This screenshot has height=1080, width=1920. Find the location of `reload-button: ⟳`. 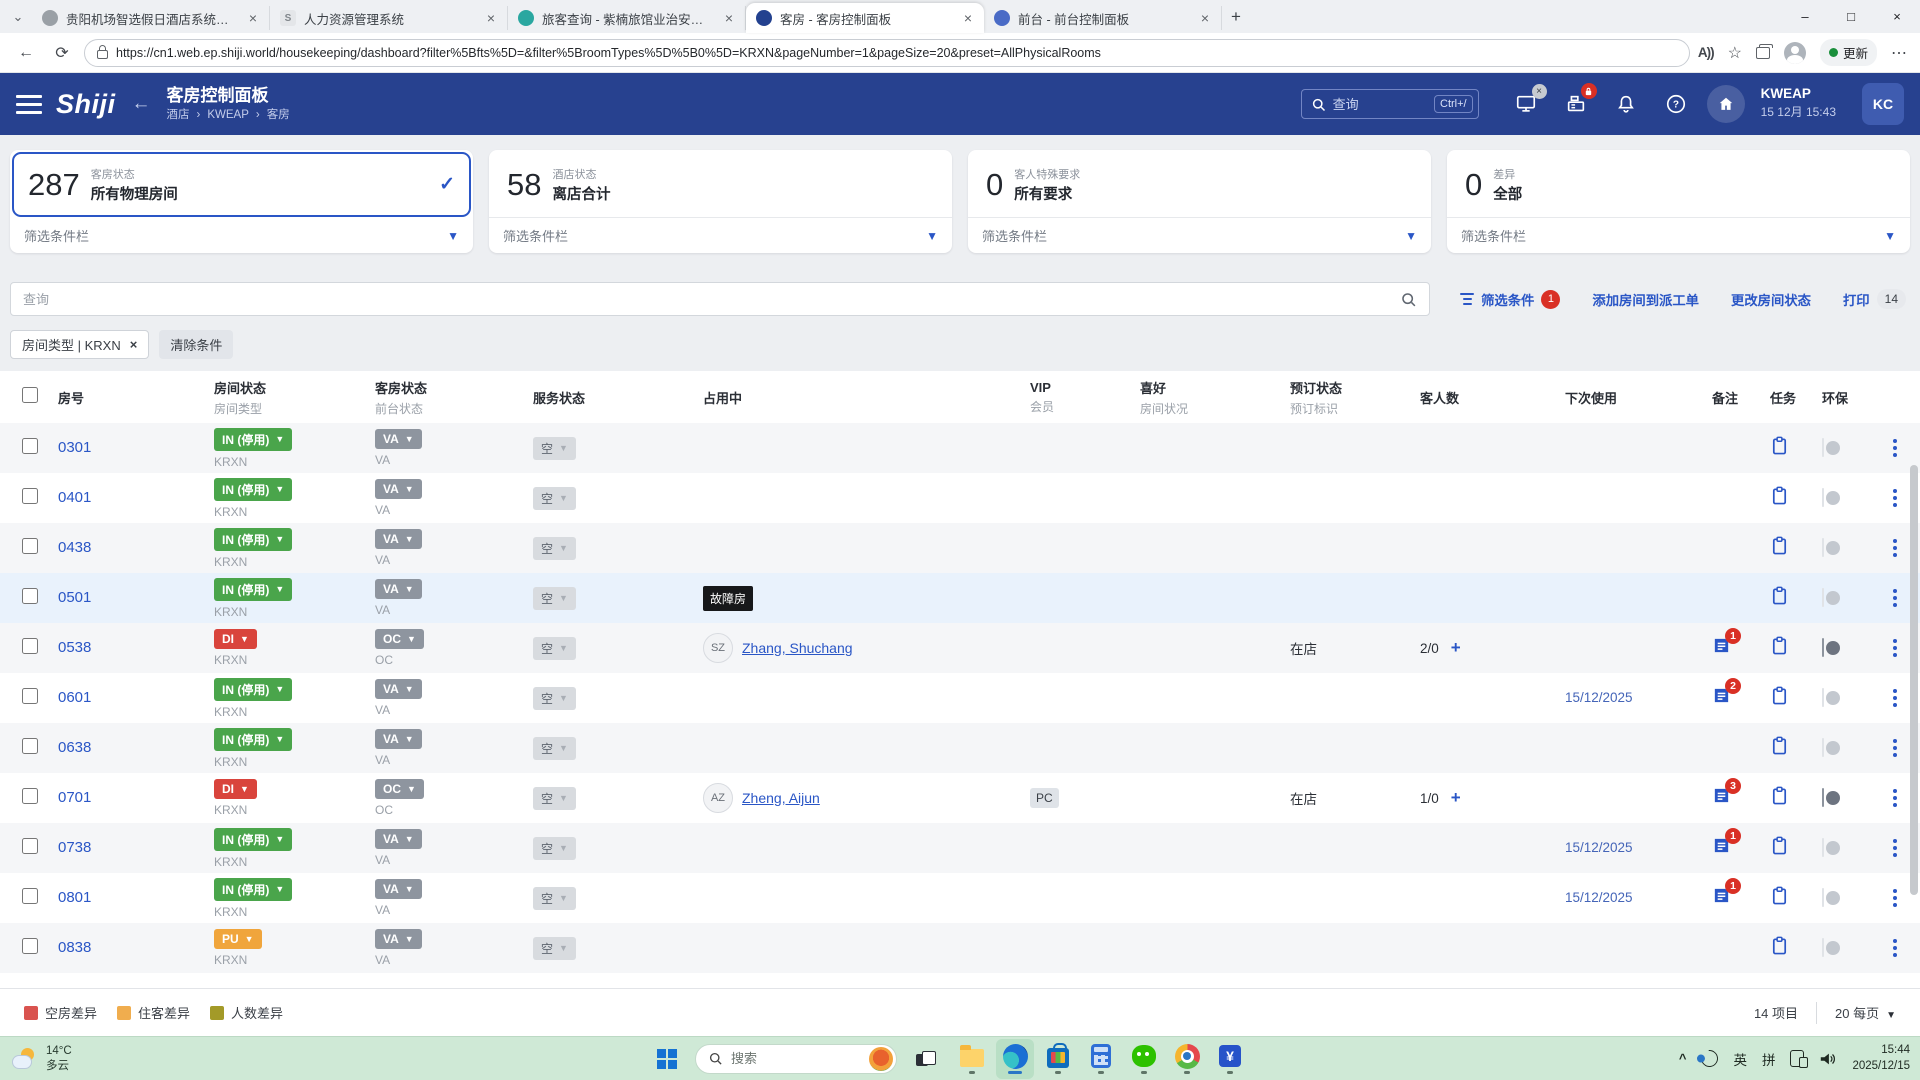

reload-button: ⟳ is located at coordinates (62, 53).